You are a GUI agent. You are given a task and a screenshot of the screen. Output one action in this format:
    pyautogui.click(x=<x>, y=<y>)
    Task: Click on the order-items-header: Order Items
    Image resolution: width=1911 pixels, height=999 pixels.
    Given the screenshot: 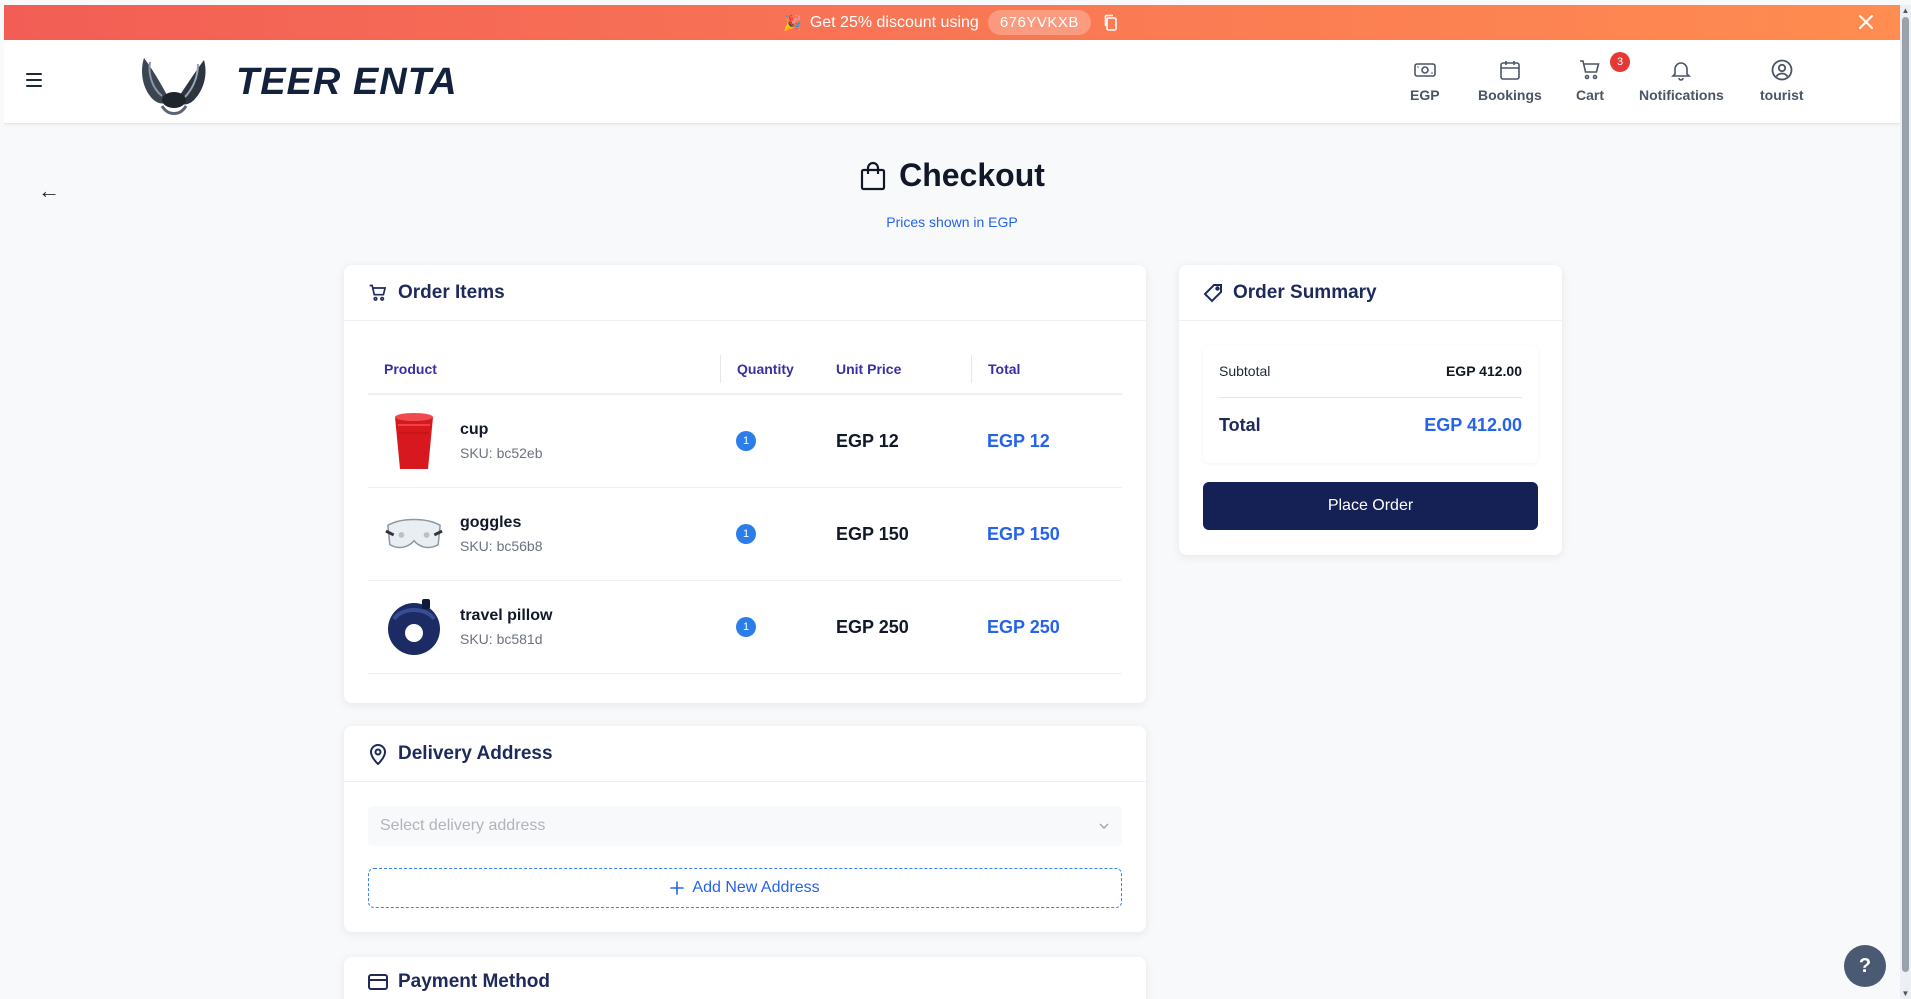 What is the action you would take?
    pyautogui.click(x=745, y=293)
    